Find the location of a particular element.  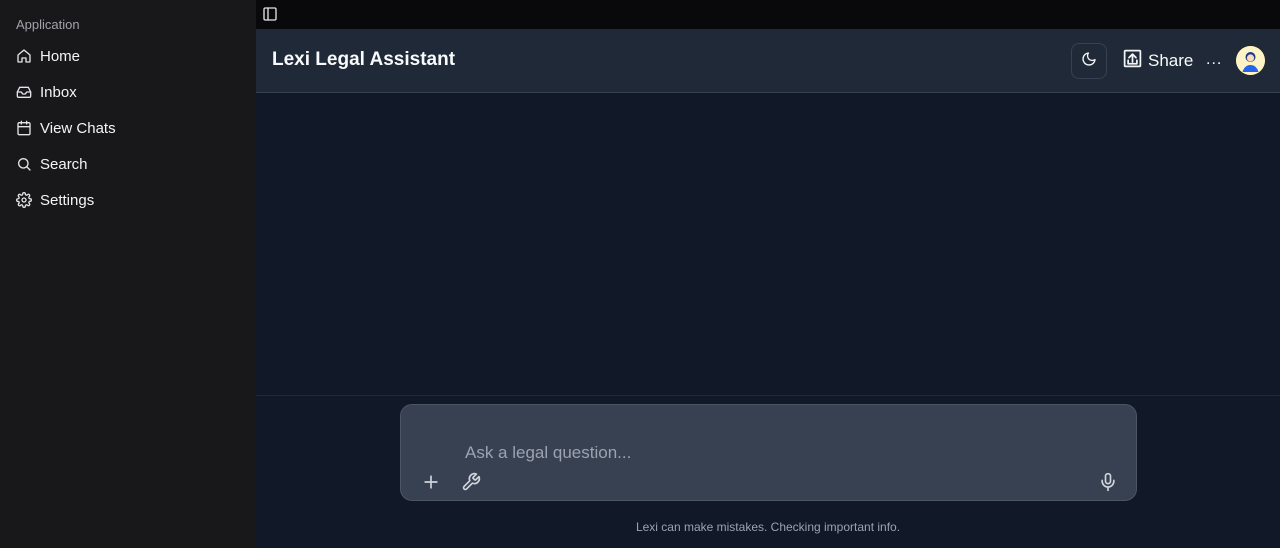

calendar-icon is located at coordinates (24, 128).